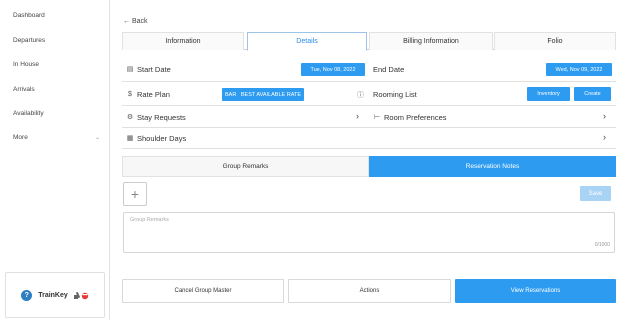 The width and height of the screenshot is (629, 320). What do you see at coordinates (183, 41) in the screenshot?
I see `tab-information: Information` at bounding box center [183, 41].